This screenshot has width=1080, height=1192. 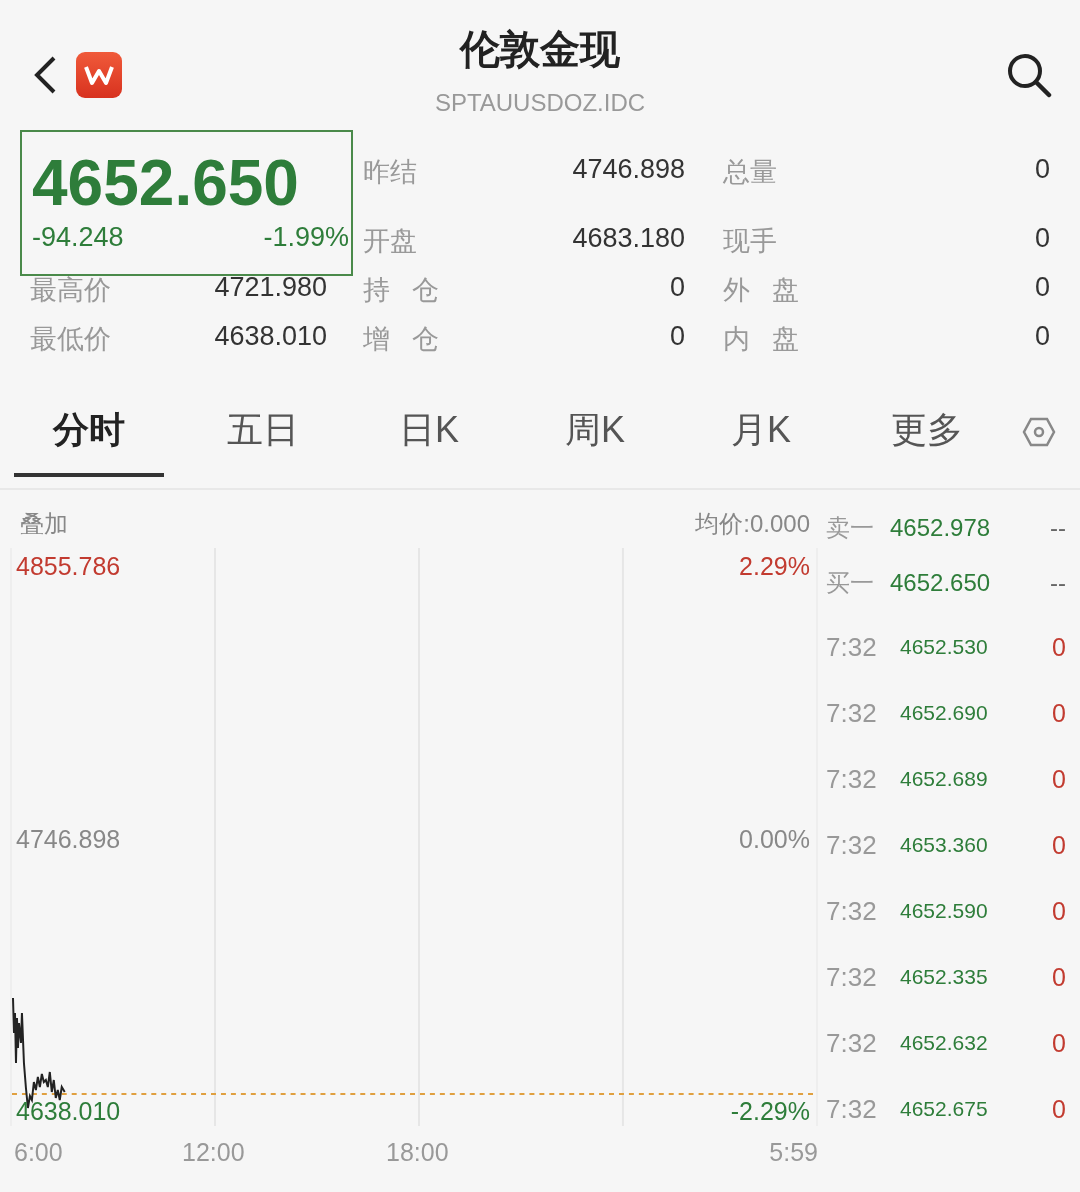 What do you see at coordinates (418, 1152) in the screenshot?
I see `time-axis-label: 18:00` at bounding box center [418, 1152].